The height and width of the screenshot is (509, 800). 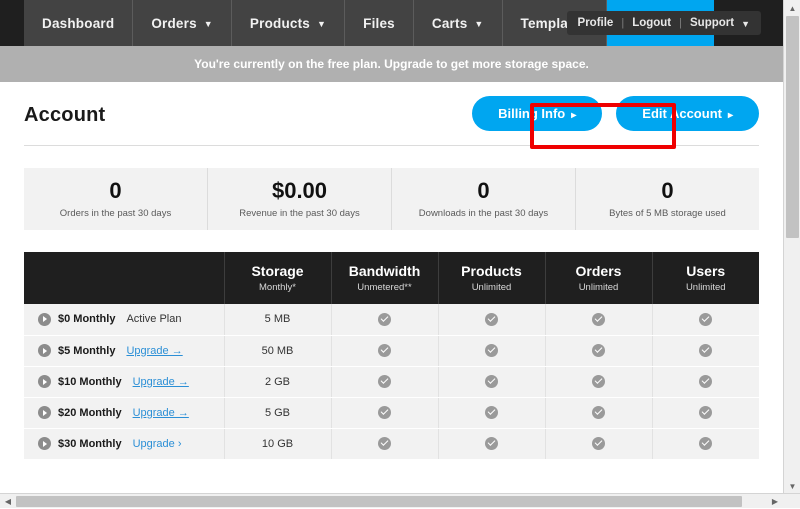 I want to click on header-actions: Billing Info ▸ Edit Account ▸, so click(x=615, y=113).